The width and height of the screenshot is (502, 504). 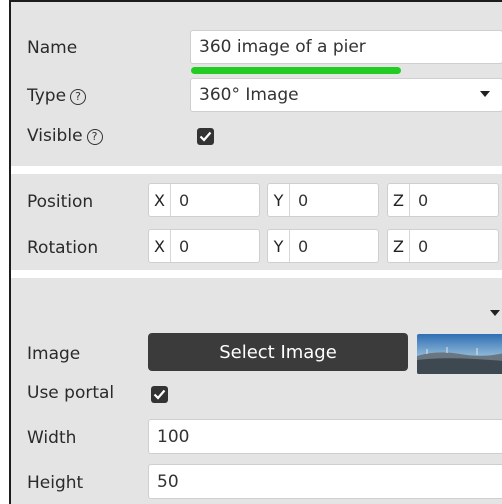 I want to click on panorama-thumbnail, so click(x=459, y=354).